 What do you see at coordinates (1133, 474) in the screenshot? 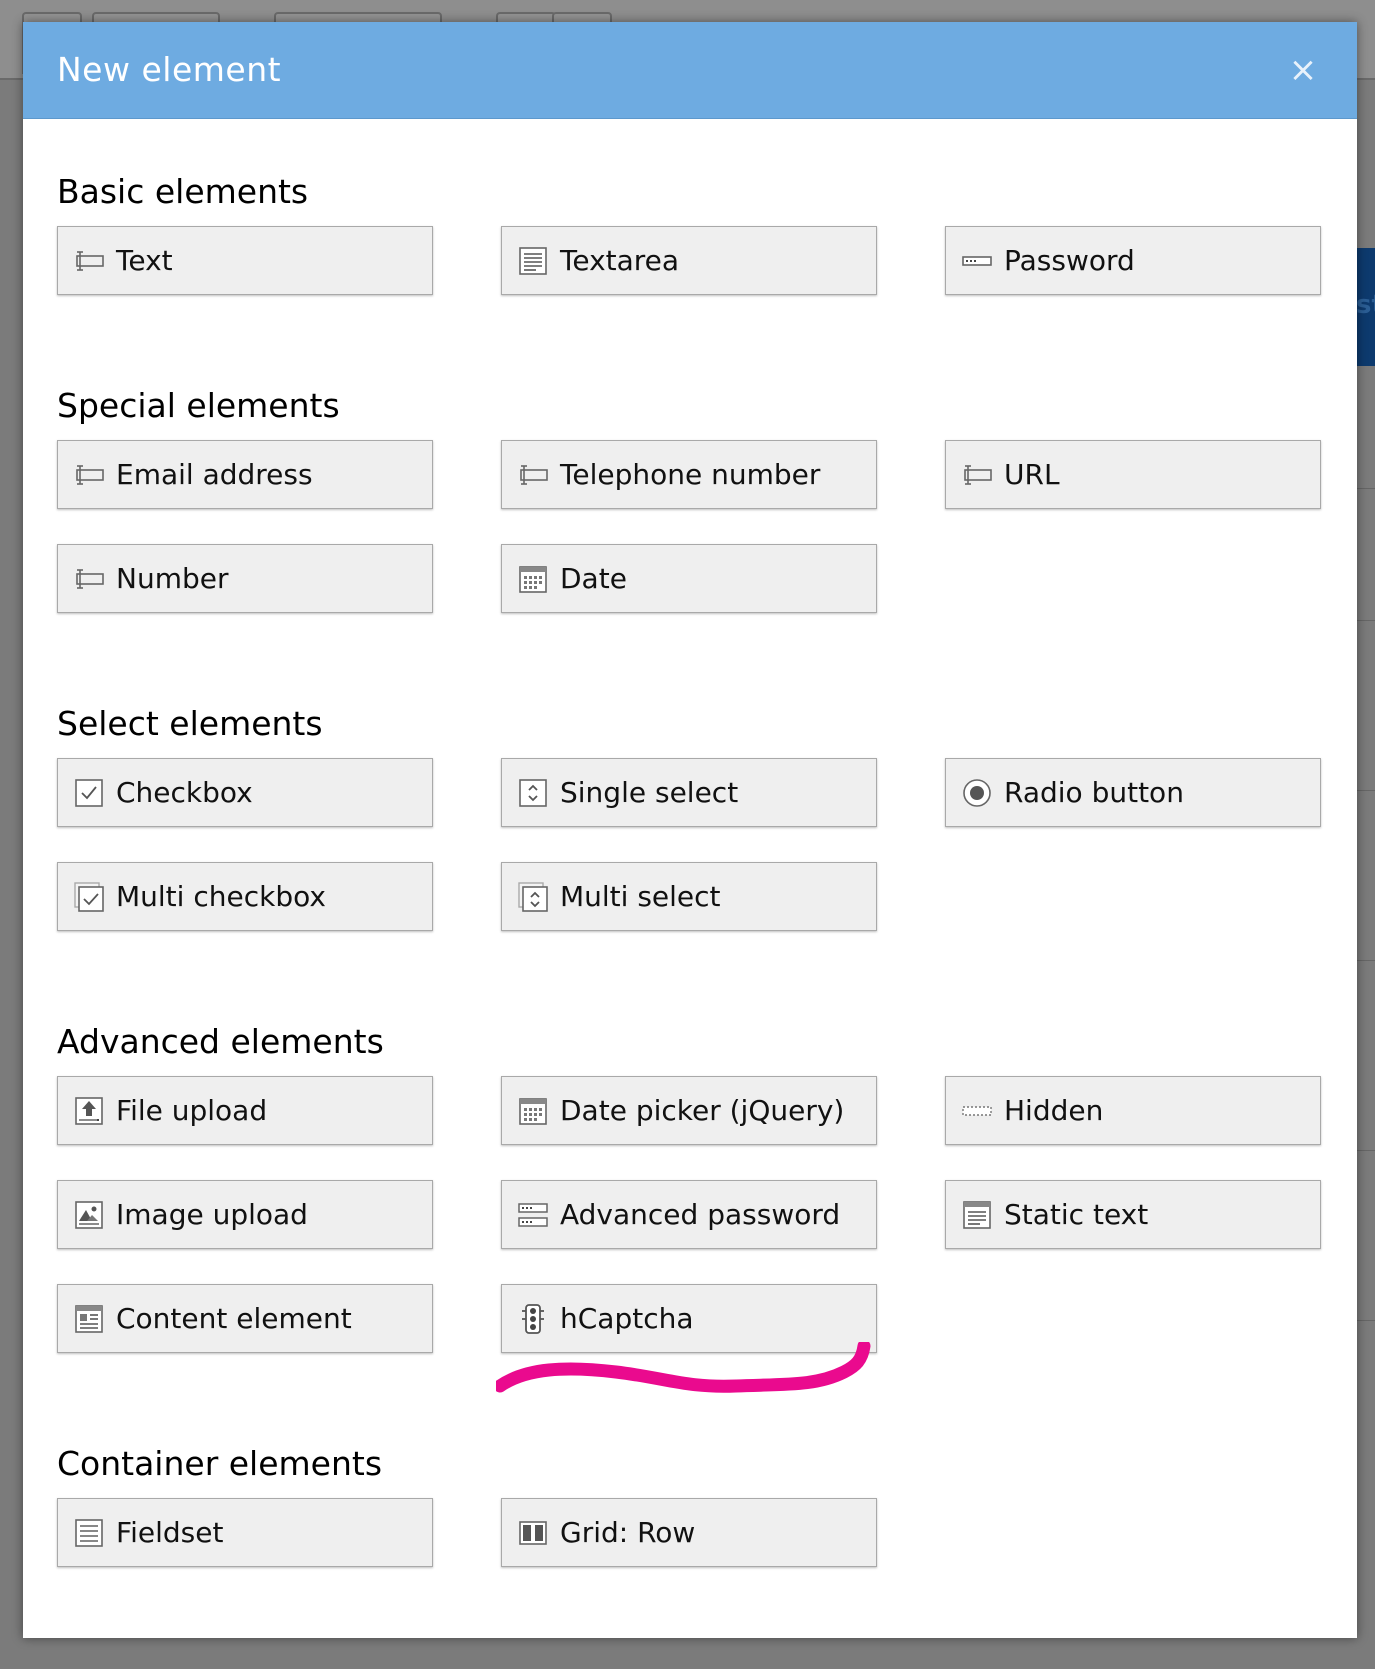
I see `element-button-url: URL` at bounding box center [1133, 474].